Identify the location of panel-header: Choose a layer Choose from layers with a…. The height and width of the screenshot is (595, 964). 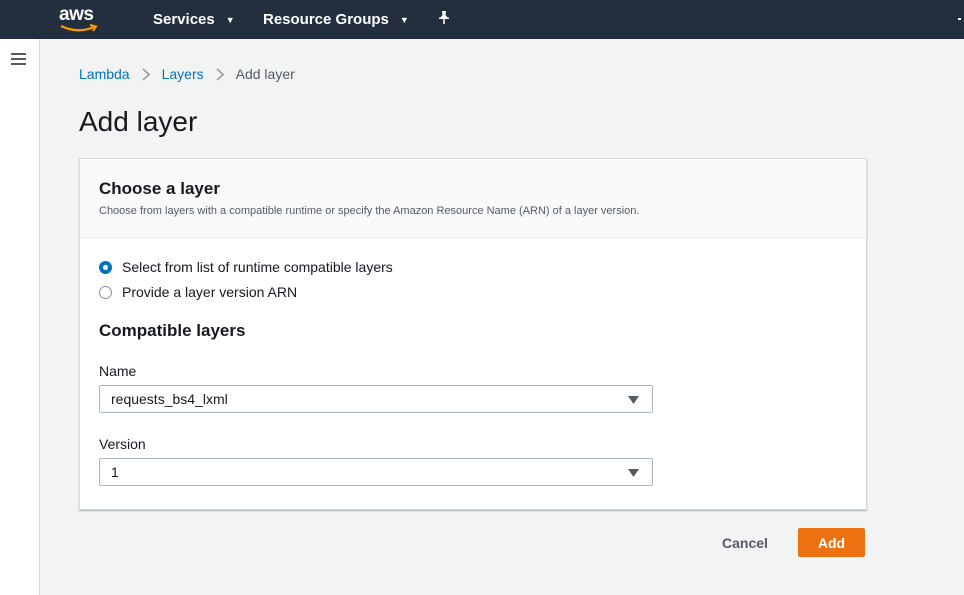
(473, 198).